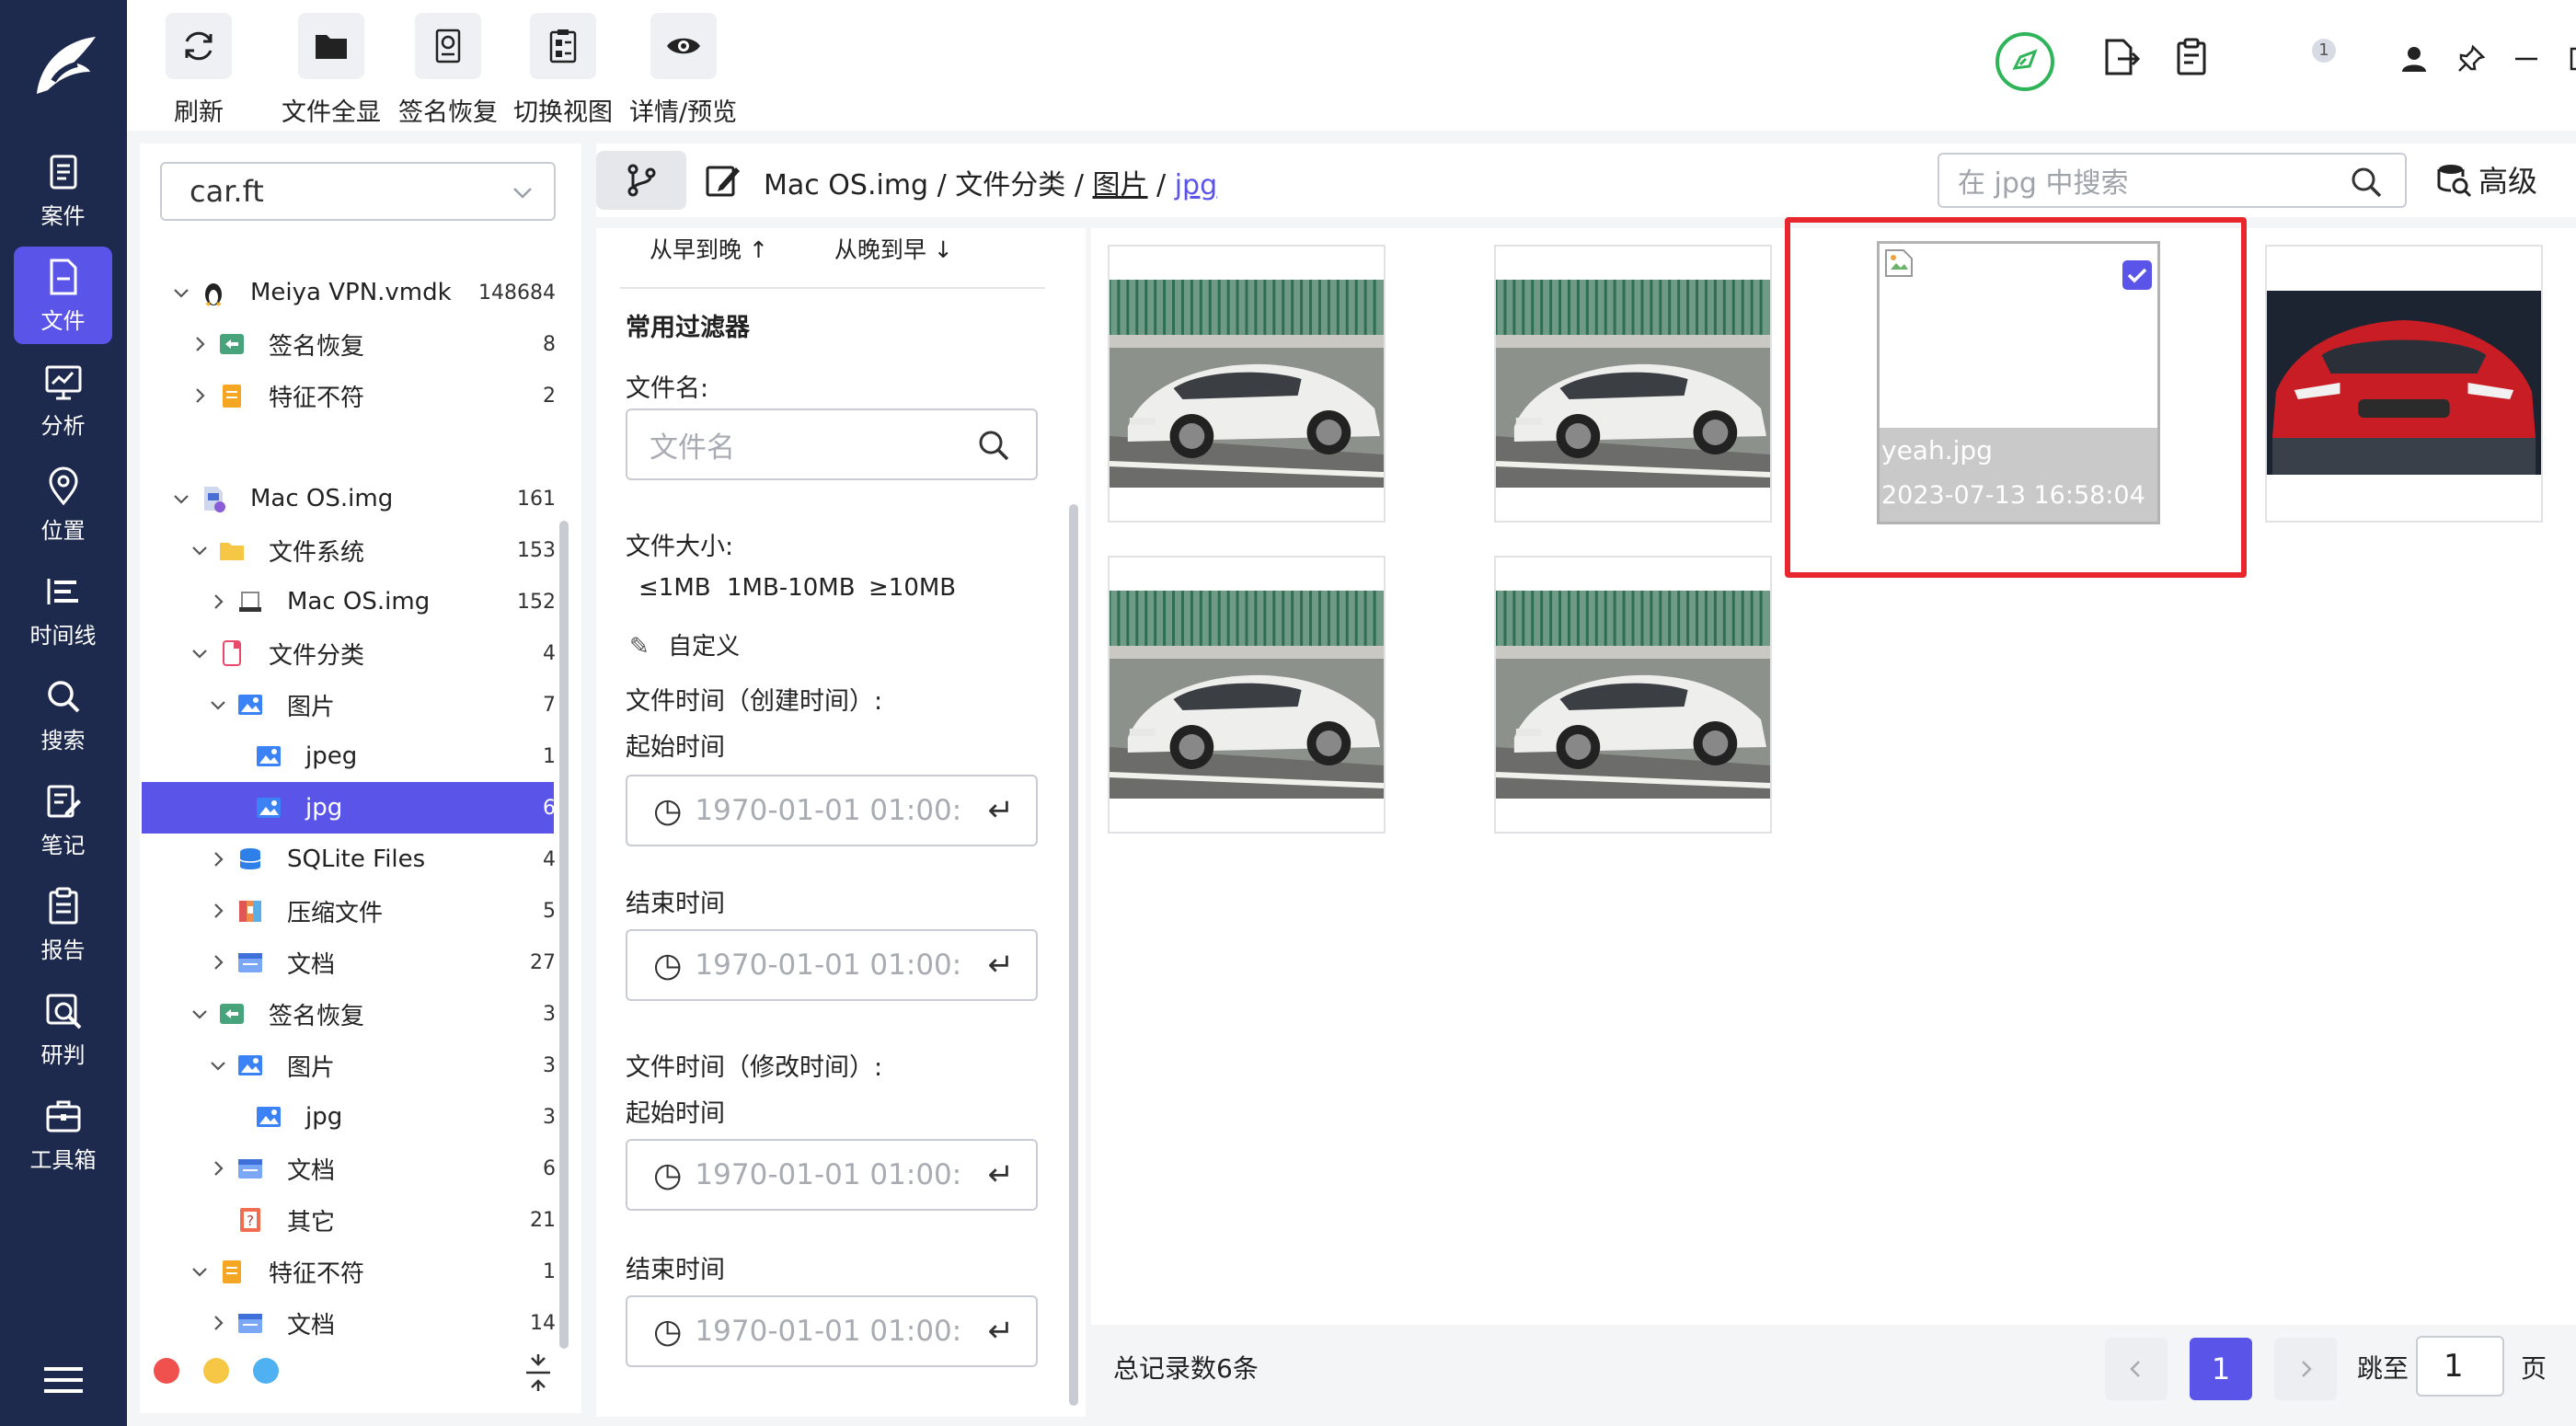 This screenshot has width=2576, height=1426. Describe the element at coordinates (832, 1175) in the screenshot. I see `modified-start-field: ◷ 1970-01-01 01:00:0 ↵` at that location.